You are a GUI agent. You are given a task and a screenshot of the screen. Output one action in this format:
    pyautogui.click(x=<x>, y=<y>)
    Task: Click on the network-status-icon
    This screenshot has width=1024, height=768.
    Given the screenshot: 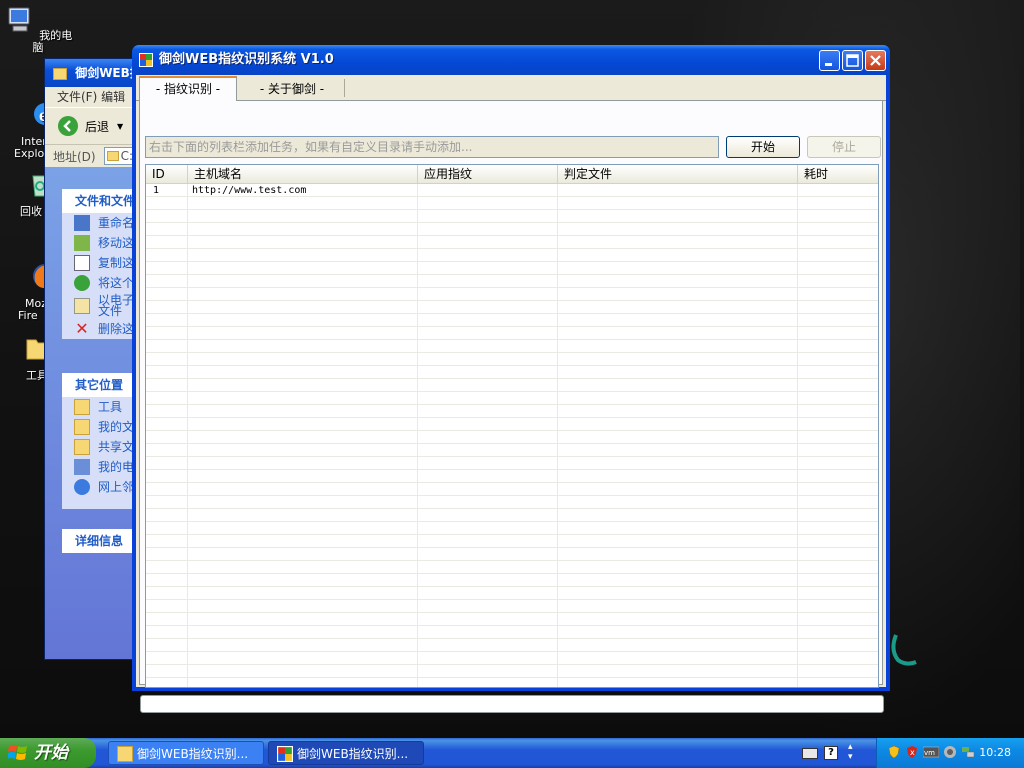 What is the action you would take?
    pyautogui.click(x=950, y=752)
    